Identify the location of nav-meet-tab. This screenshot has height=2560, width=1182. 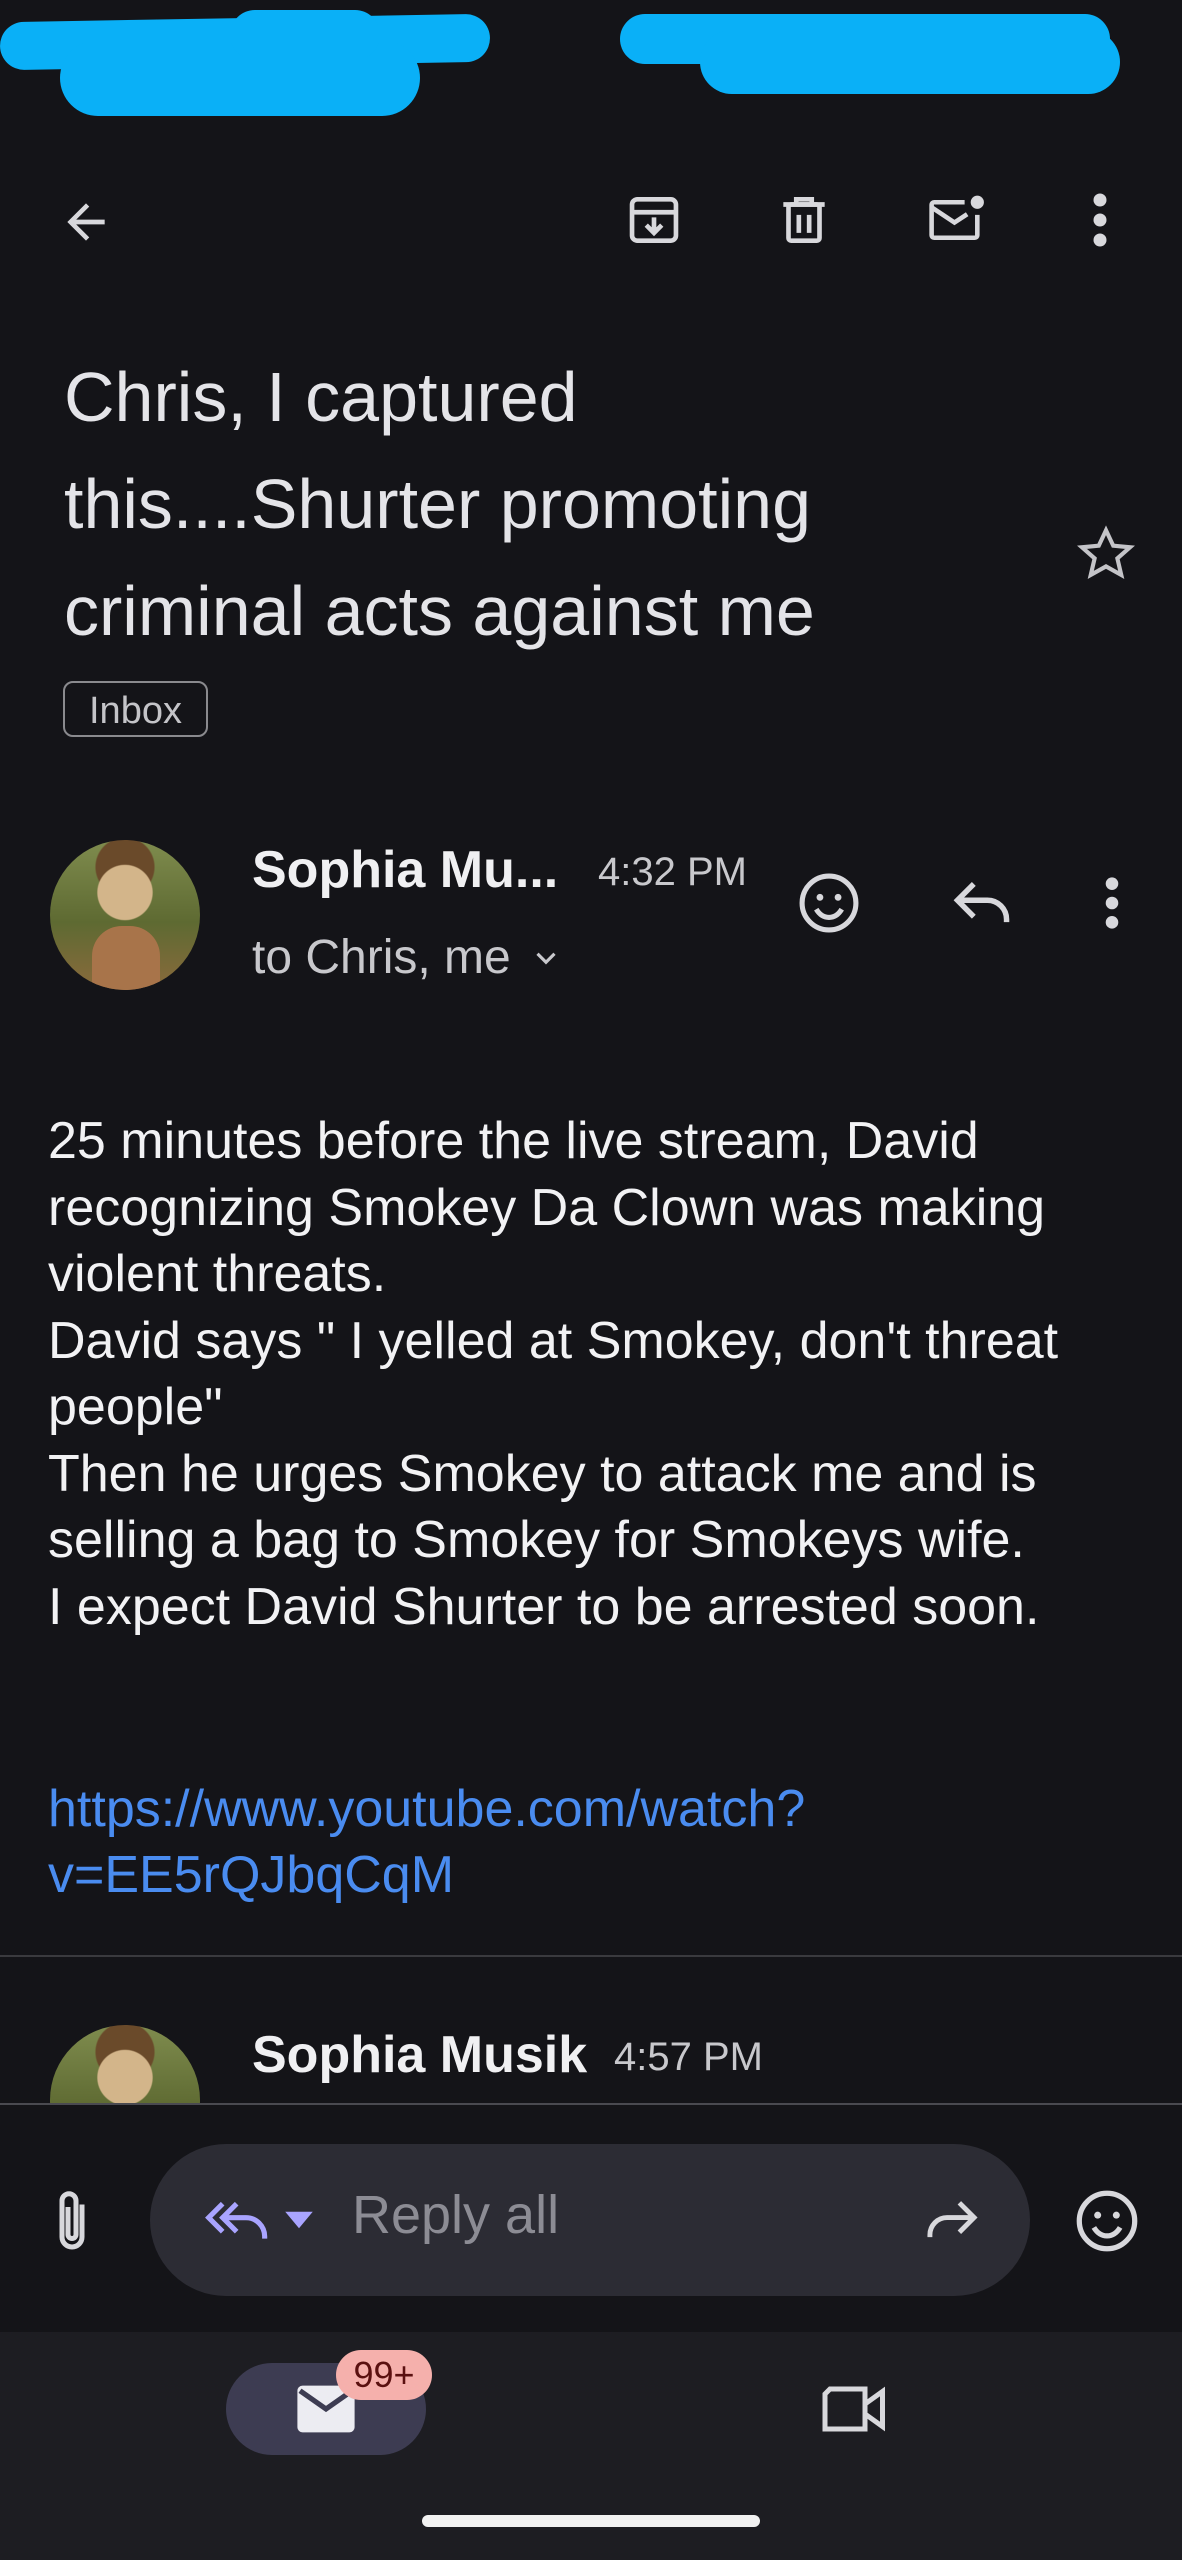
(855, 2409).